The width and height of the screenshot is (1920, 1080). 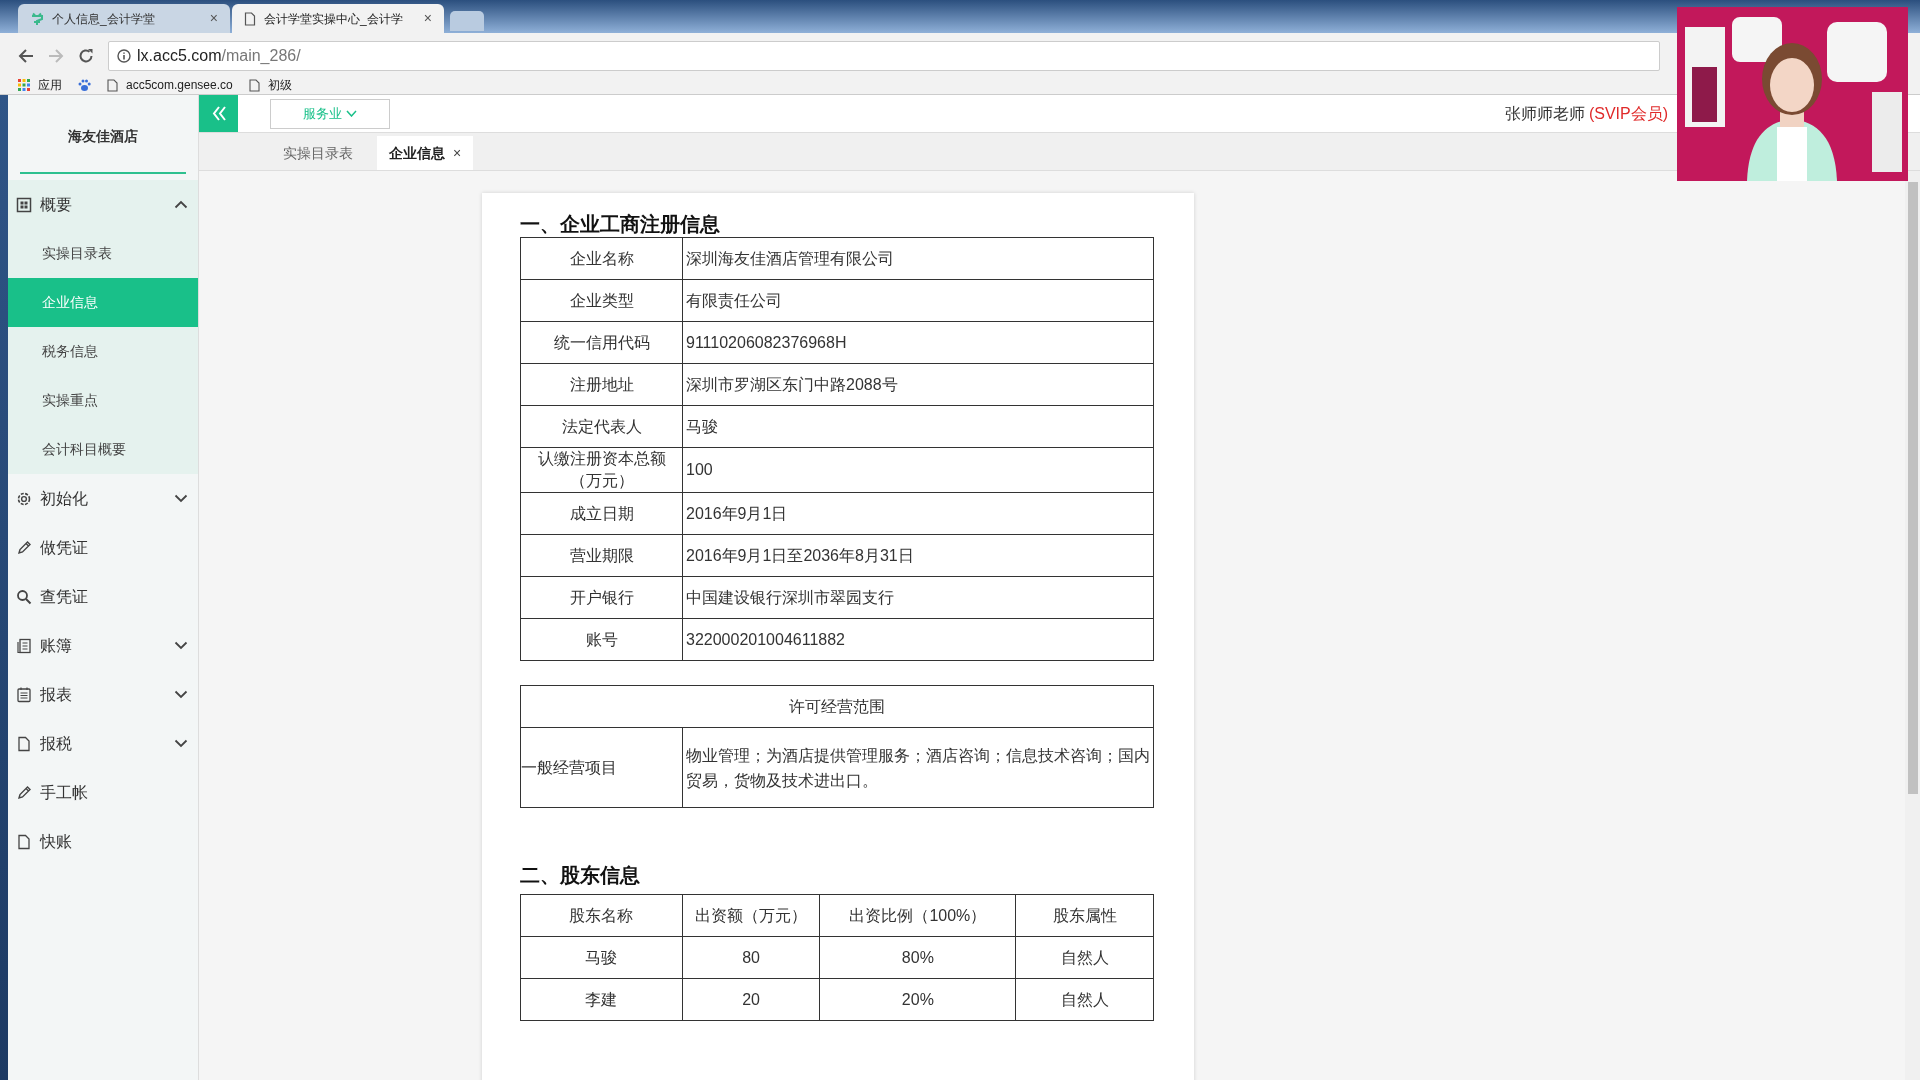 What do you see at coordinates (751, 915) in the screenshot?
I see `table-header-cell: 出资额（万元）` at bounding box center [751, 915].